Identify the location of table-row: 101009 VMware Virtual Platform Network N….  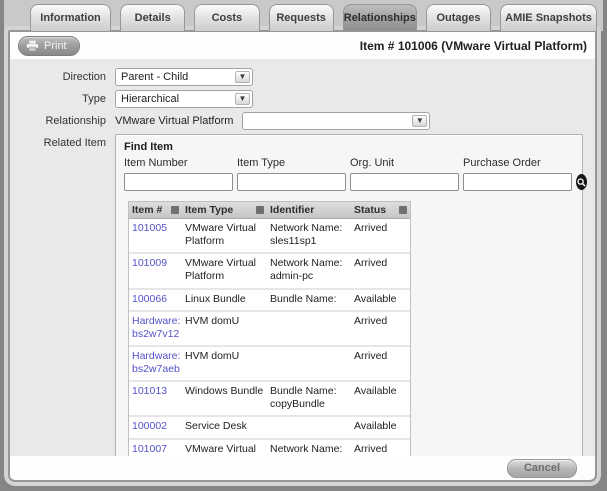
(269, 272).